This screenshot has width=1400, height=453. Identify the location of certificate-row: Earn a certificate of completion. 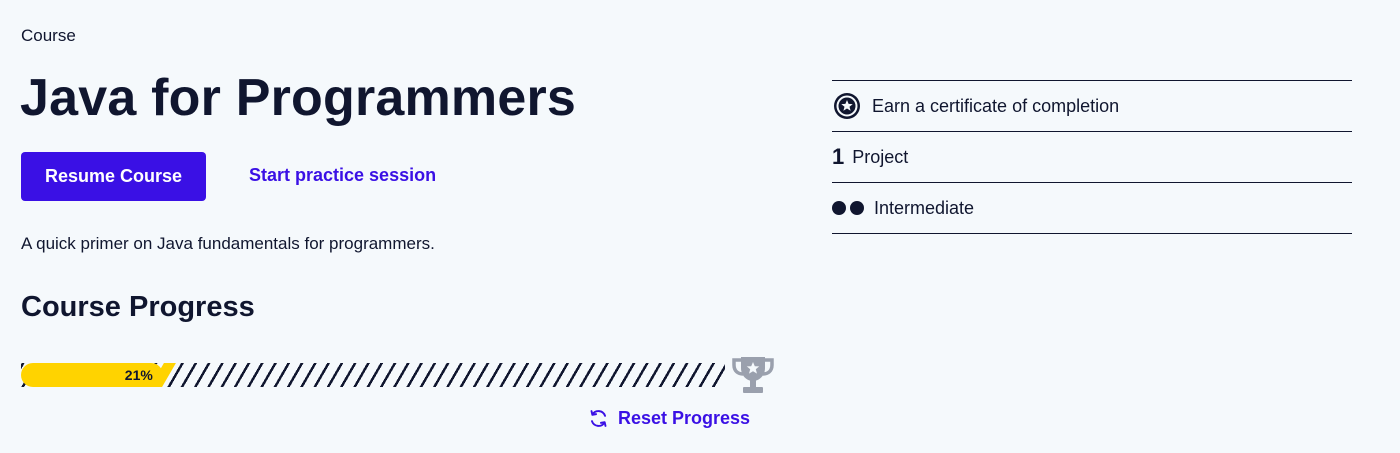
(1092, 106).